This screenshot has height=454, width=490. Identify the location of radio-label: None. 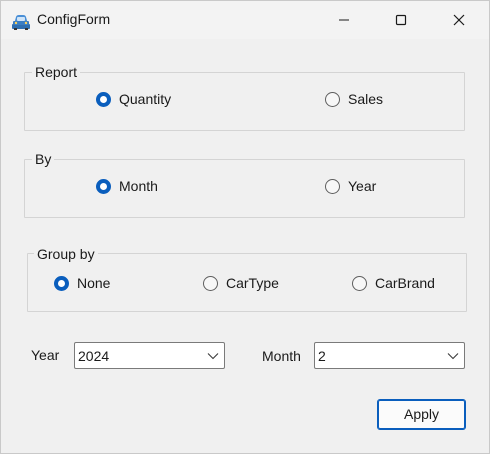
(94, 283).